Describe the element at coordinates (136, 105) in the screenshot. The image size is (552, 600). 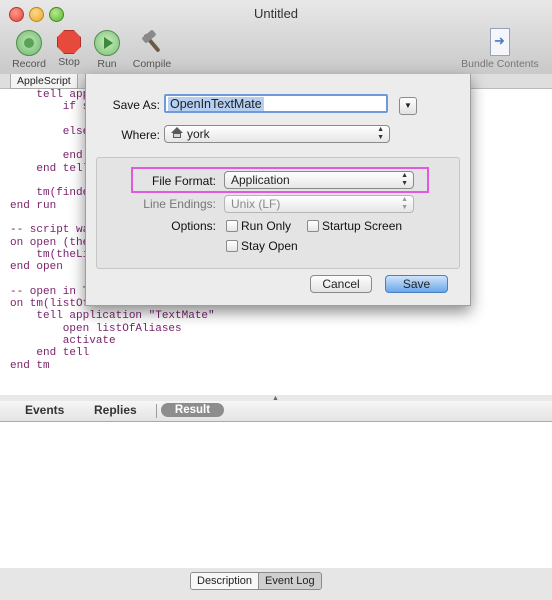
I see `save-as-label: Save As:` at that location.